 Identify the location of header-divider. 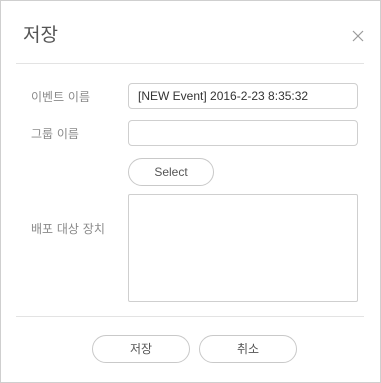
(190, 63).